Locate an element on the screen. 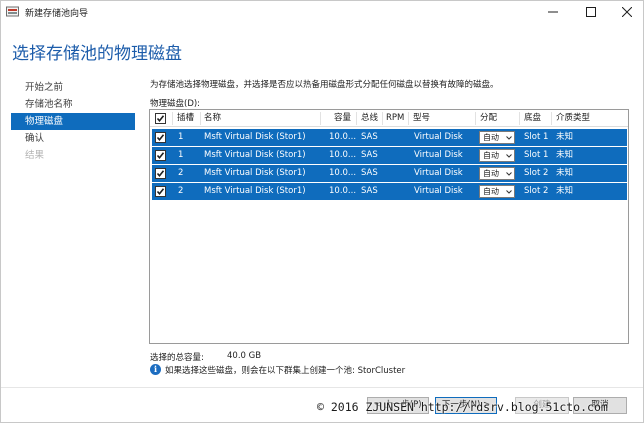  close-button is located at coordinates (627, 12).